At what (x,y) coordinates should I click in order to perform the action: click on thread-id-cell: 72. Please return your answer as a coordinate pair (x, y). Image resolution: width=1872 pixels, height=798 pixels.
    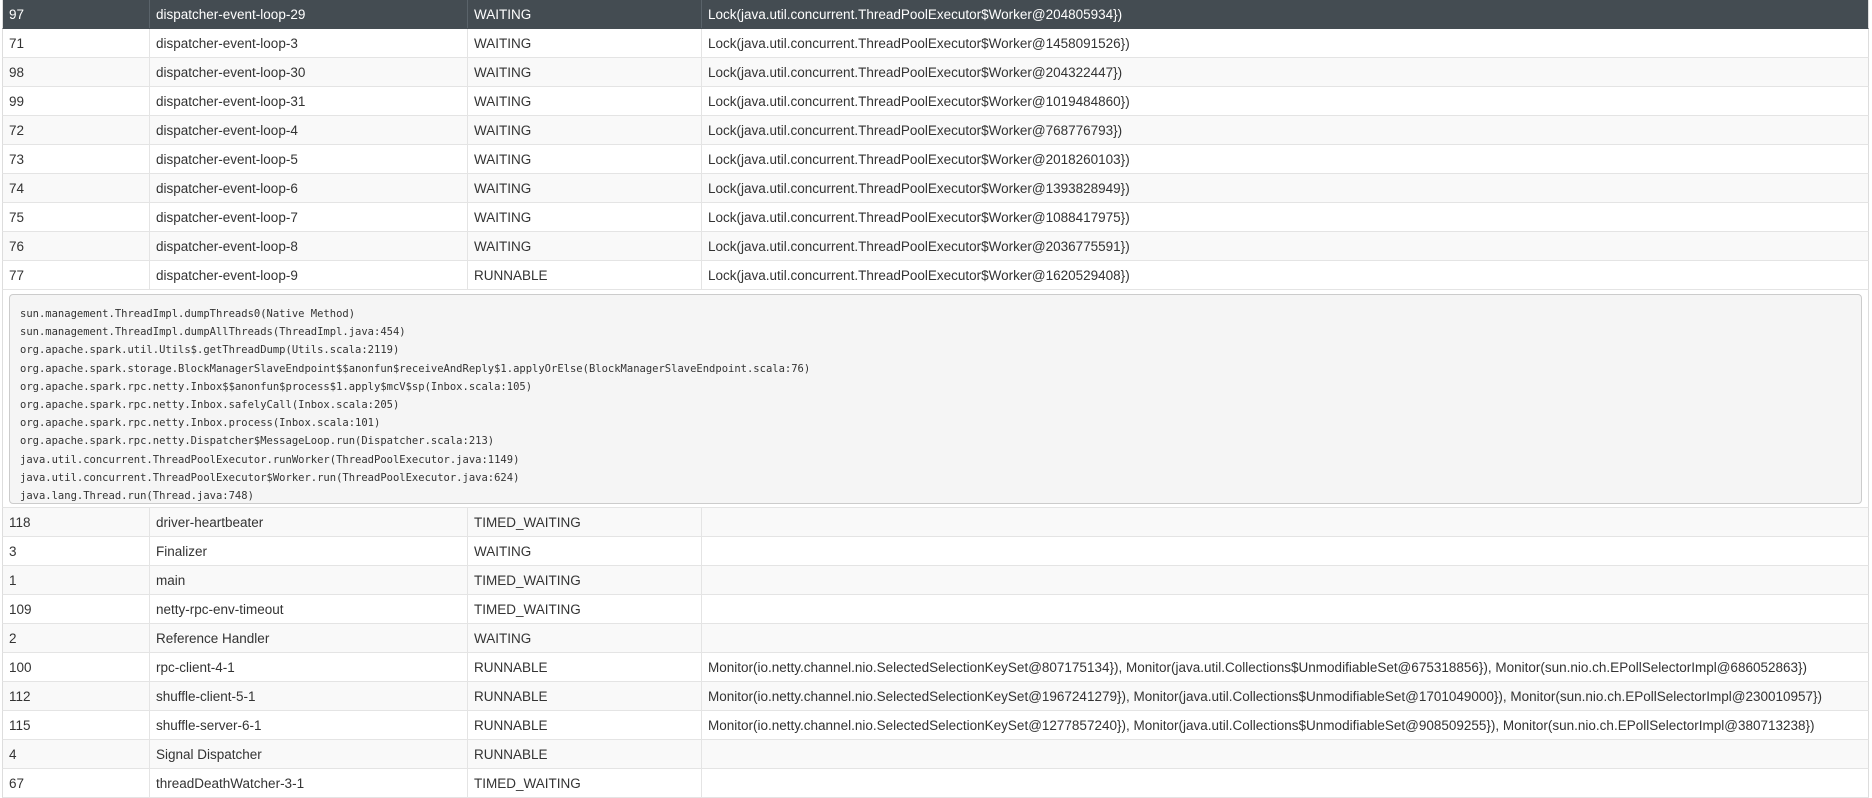
    Looking at the image, I should click on (76, 130).